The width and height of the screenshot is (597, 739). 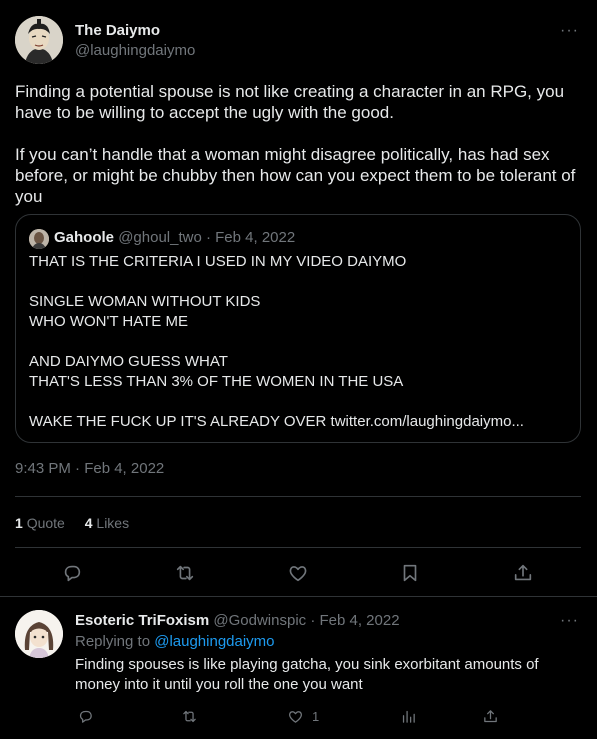 I want to click on reply-share-button, so click(x=490, y=716).